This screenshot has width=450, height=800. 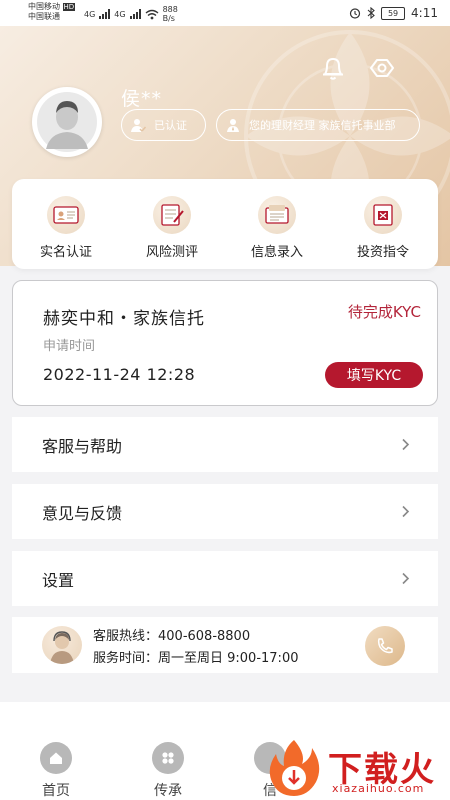 What do you see at coordinates (138, 126) in the screenshot?
I see `verified-user-icon` at bounding box center [138, 126].